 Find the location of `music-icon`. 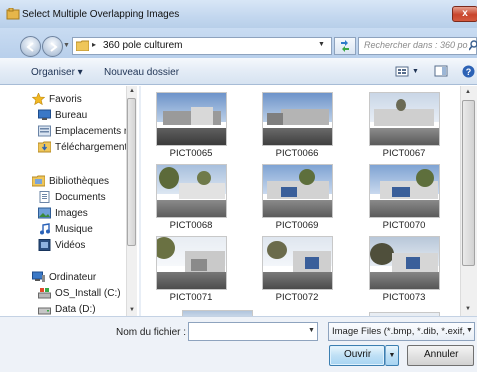

music-icon is located at coordinates (45, 229).